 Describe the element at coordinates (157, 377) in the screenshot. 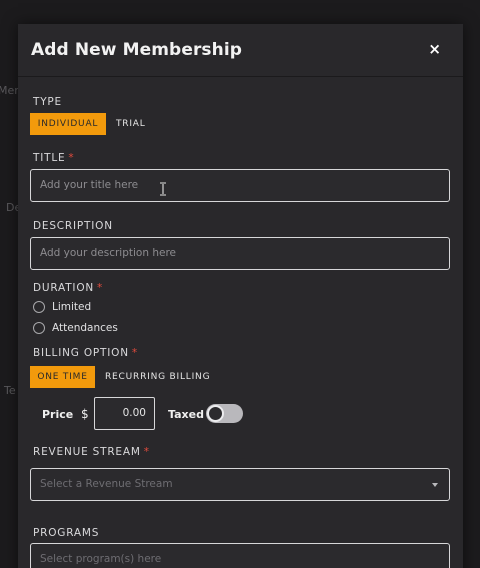

I see `billing-recurring-button: RECURRING BILLING` at that location.